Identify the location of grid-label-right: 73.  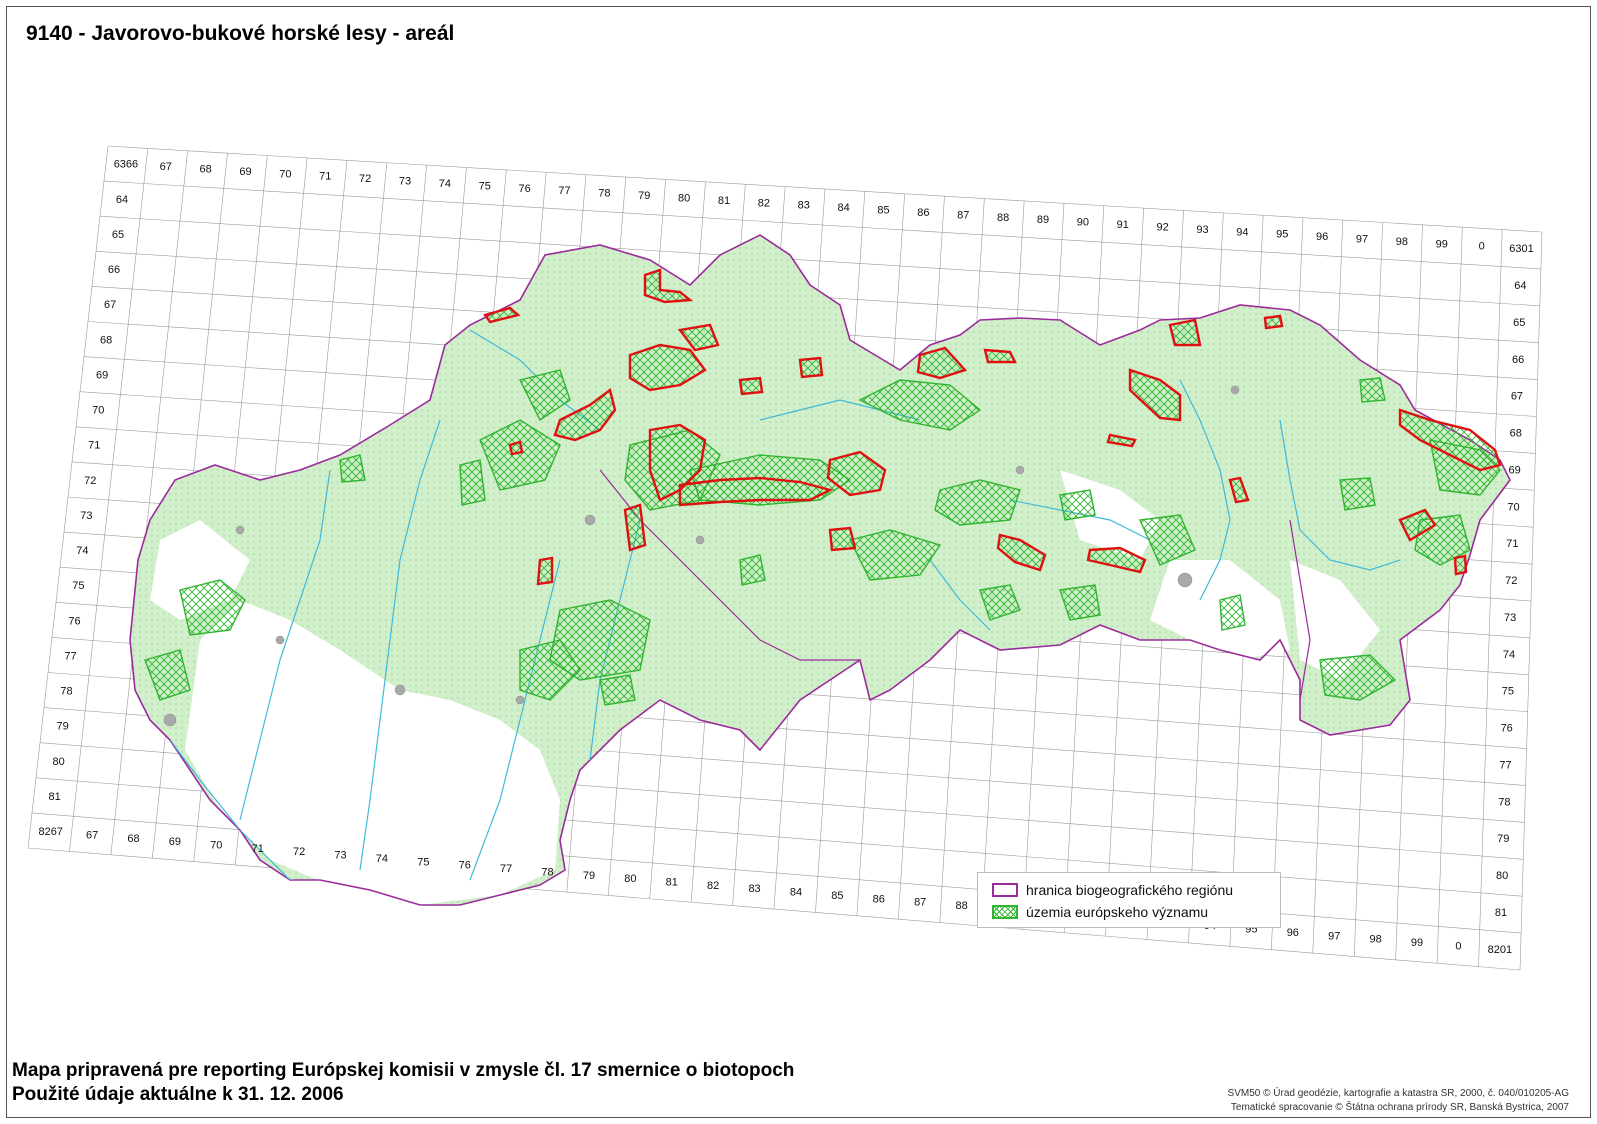
(1510, 618).